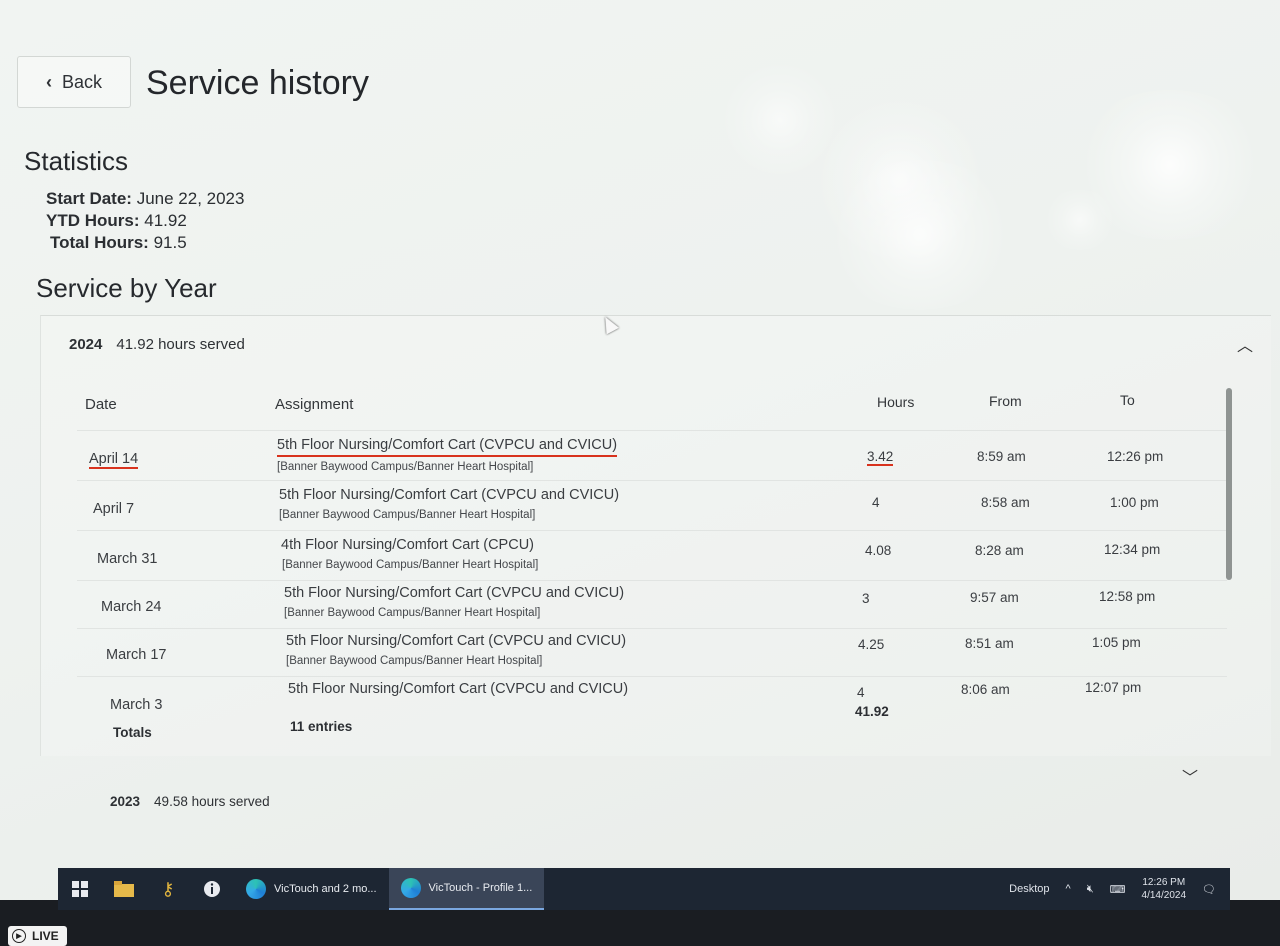 The image size is (1280, 946). I want to click on totals-entries: 11 entries, so click(321, 726).